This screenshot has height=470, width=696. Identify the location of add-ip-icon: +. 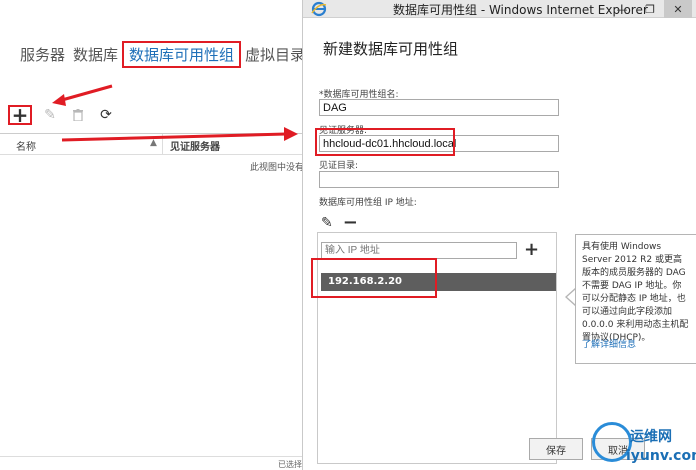
(531, 249).